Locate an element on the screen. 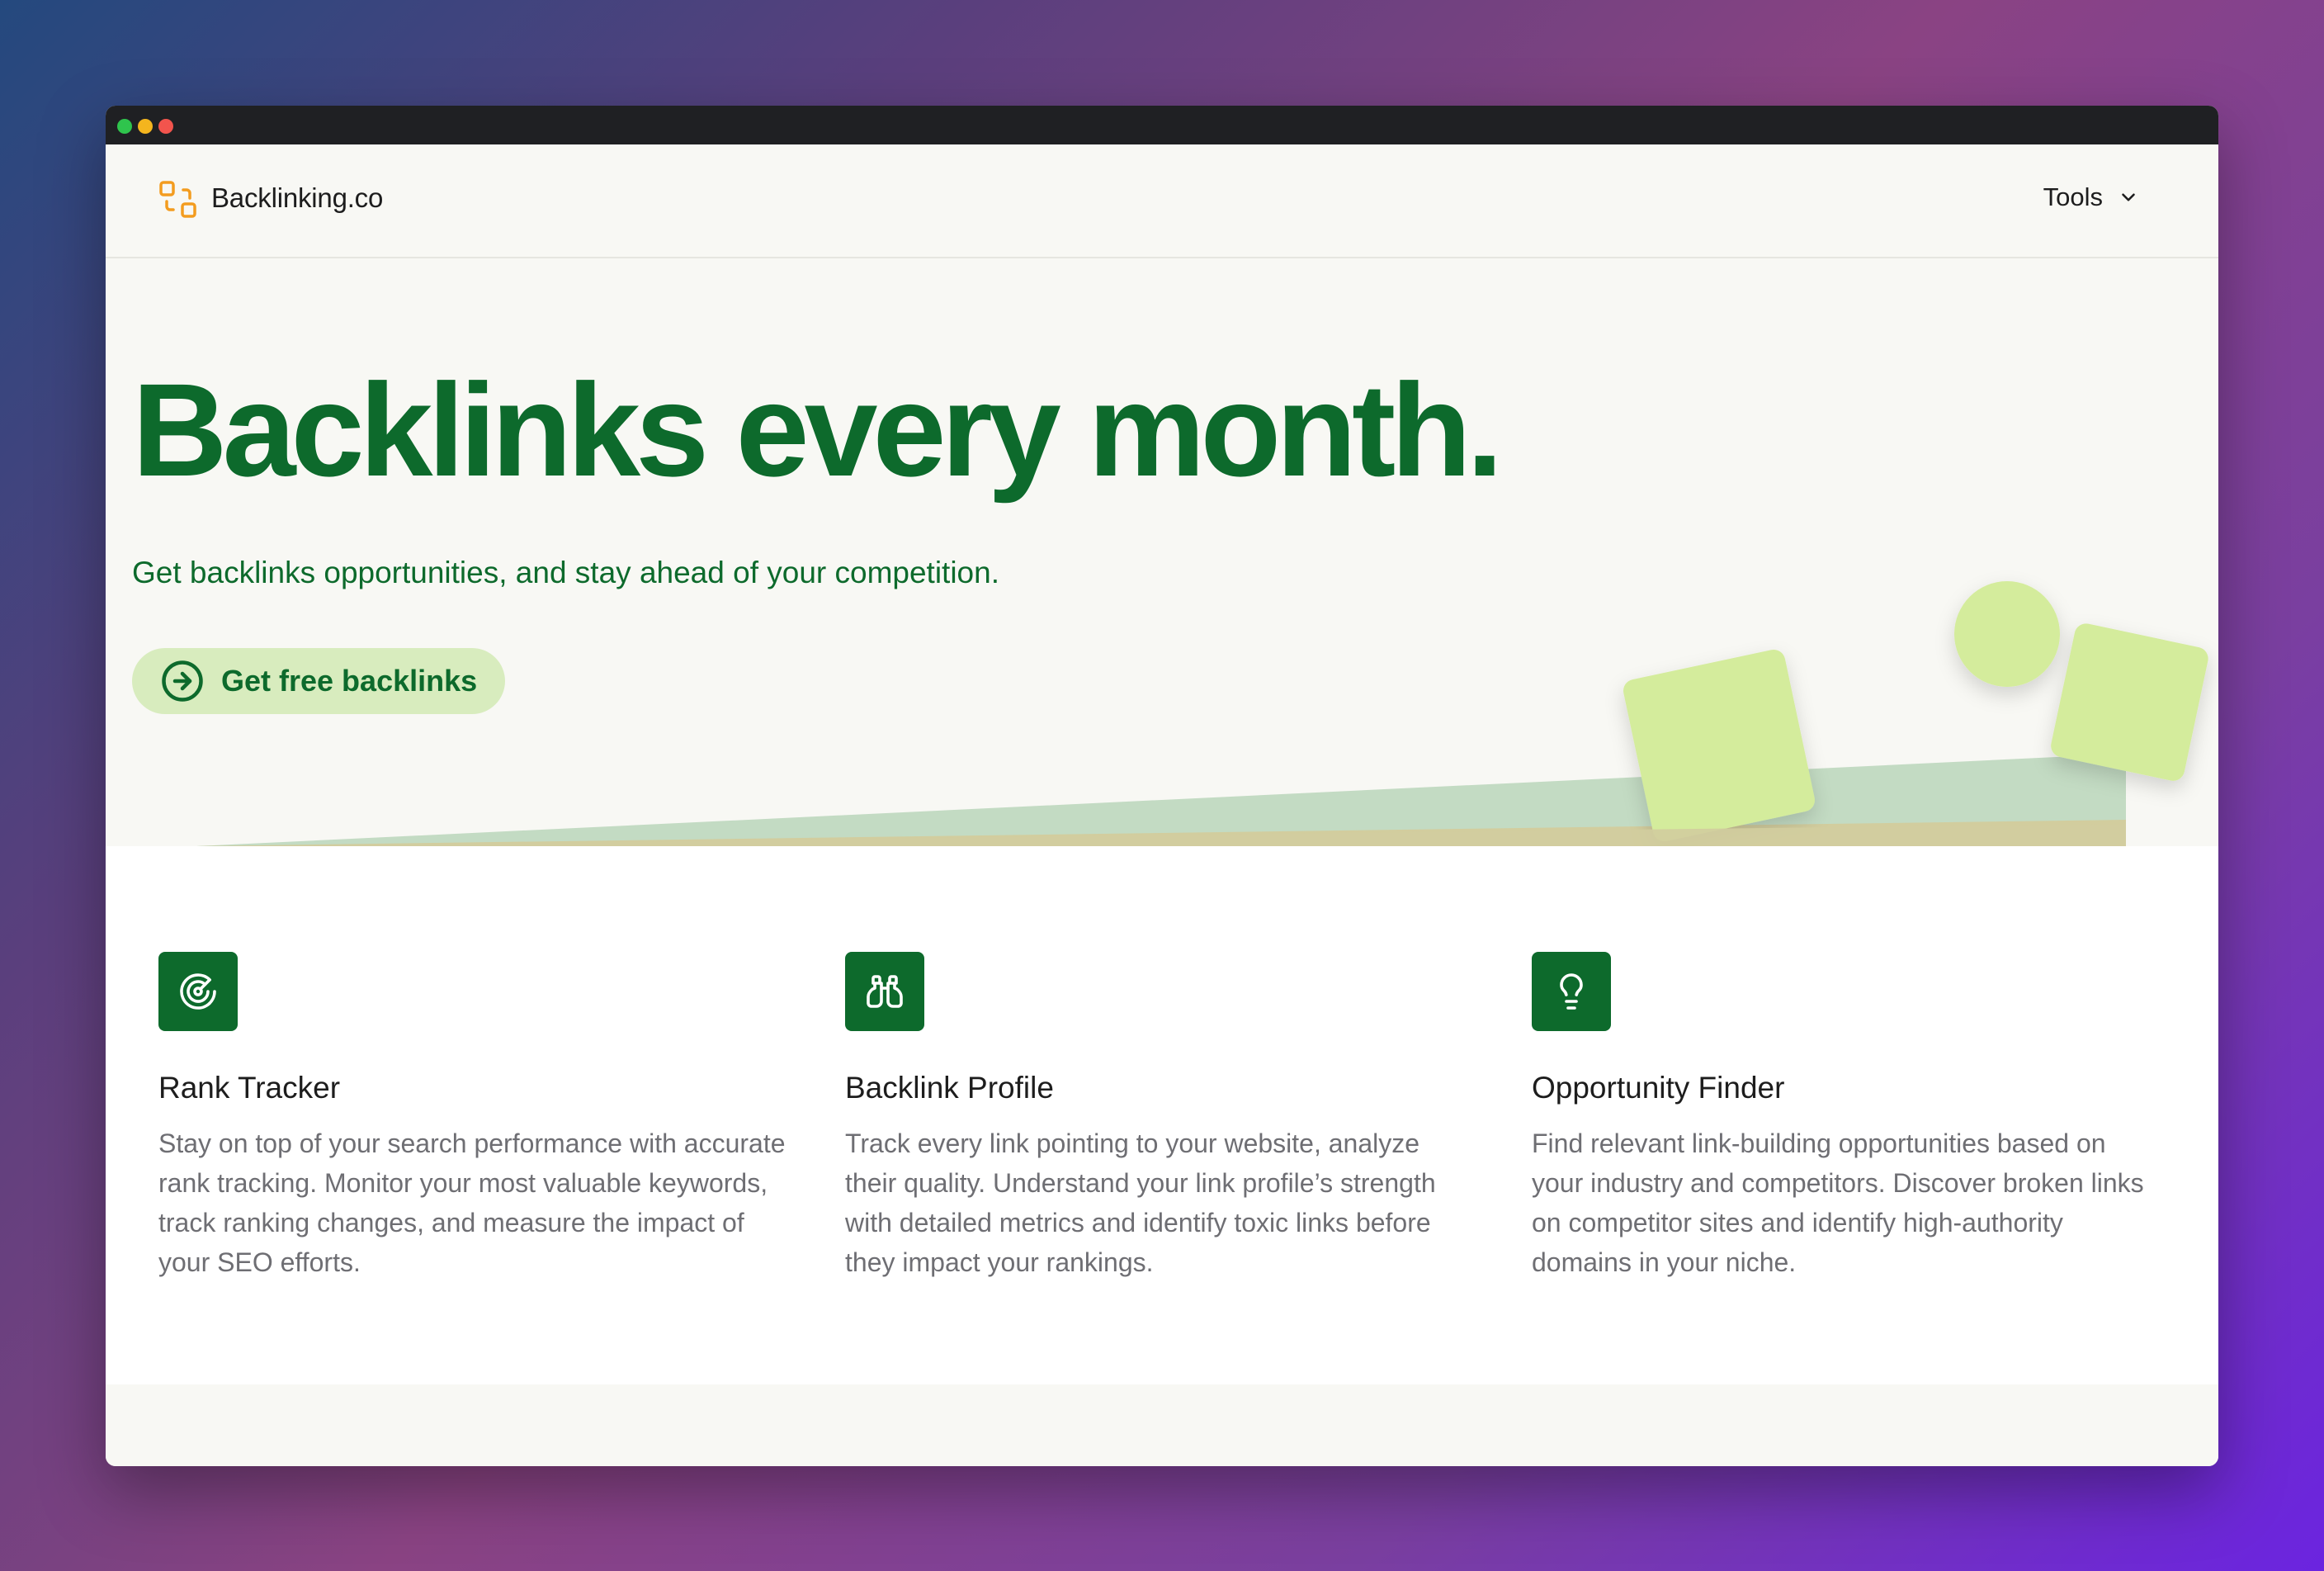 The width and height of the screenshot is (2324, 1571). window-close-button is located at coordinates (165, 126).